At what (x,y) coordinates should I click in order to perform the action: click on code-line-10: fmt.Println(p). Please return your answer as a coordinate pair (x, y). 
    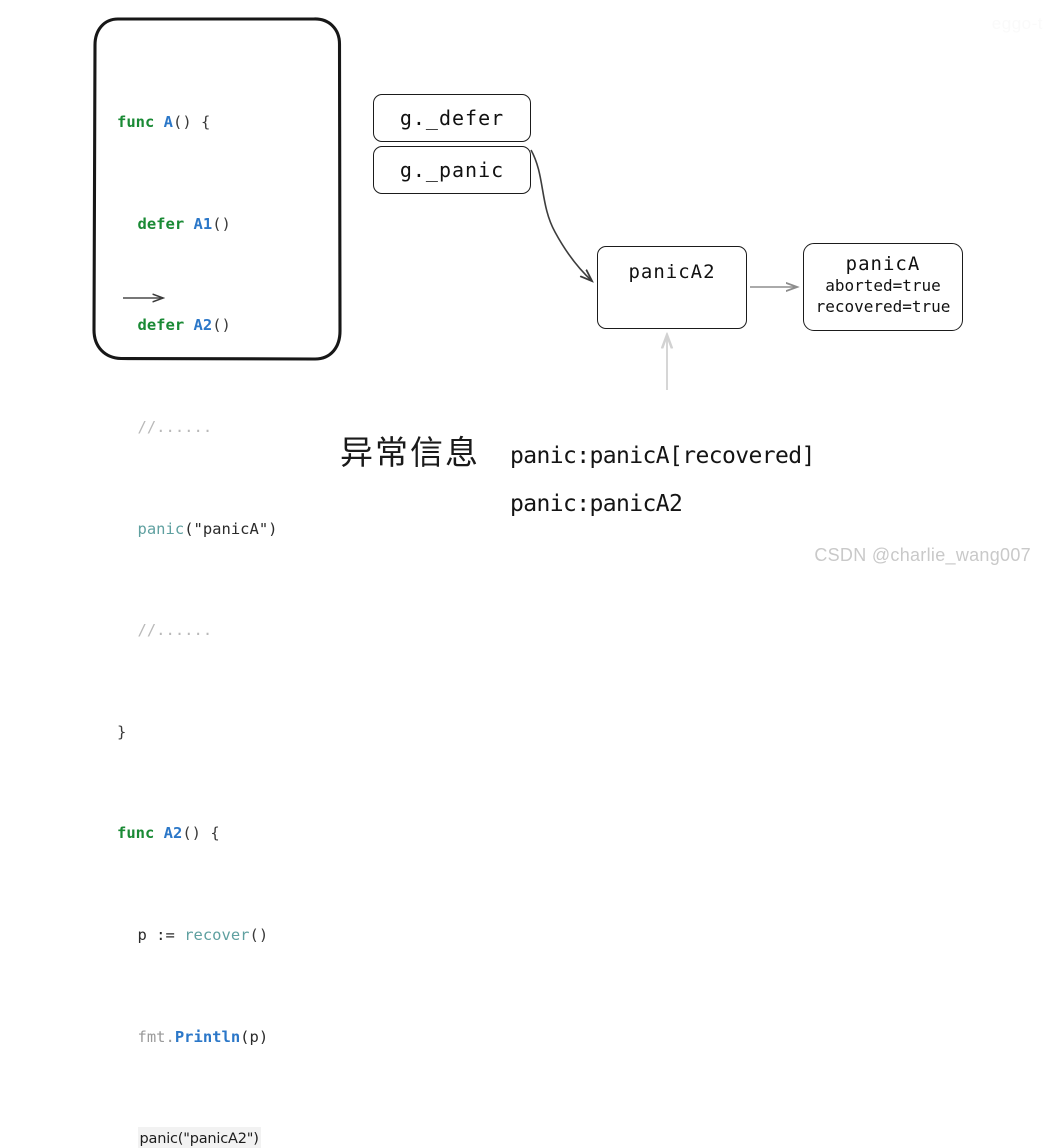
    Looking at the image, I should click on (222, 1037).